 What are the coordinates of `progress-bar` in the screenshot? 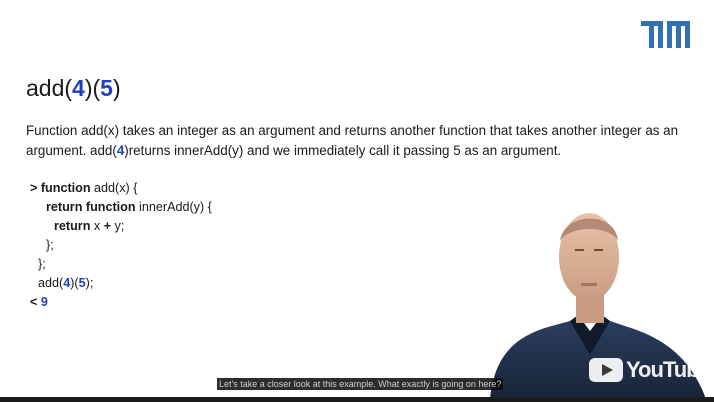 It's located at (357, 399).